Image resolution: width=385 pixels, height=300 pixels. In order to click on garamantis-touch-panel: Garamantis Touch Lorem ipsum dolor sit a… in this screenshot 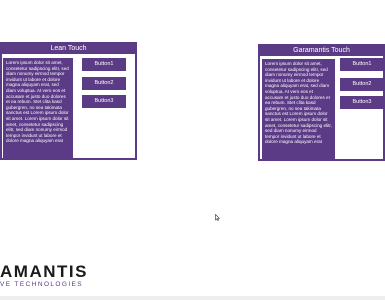, I will do `click(321, 102)`.